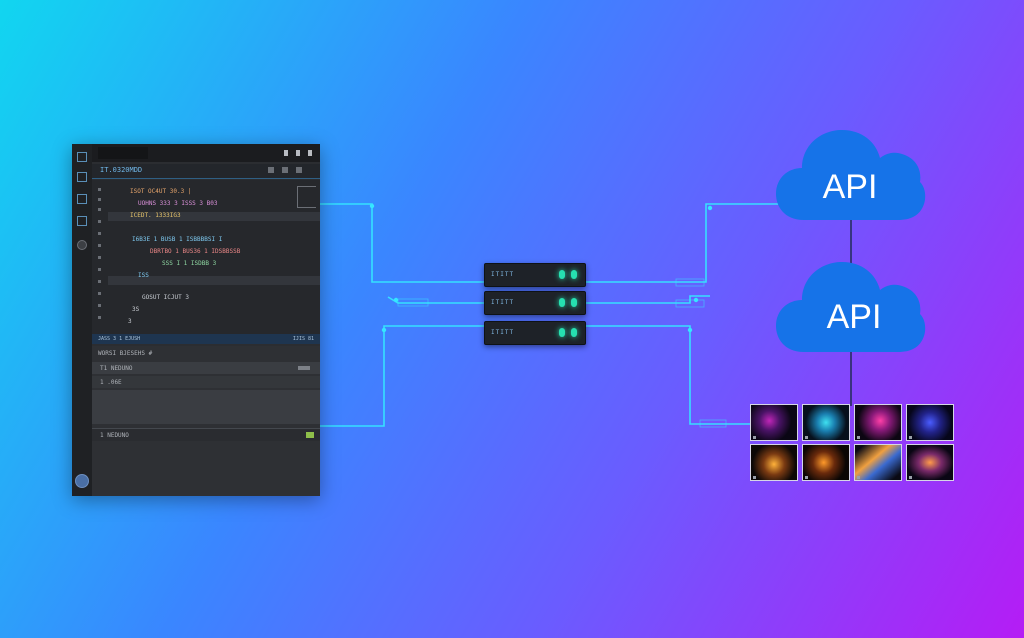 The image size is (1024, 638). What do you see at coordinates (299, 170) in the screenshot?
I see `more-icon` at bounding box center [299, 170].